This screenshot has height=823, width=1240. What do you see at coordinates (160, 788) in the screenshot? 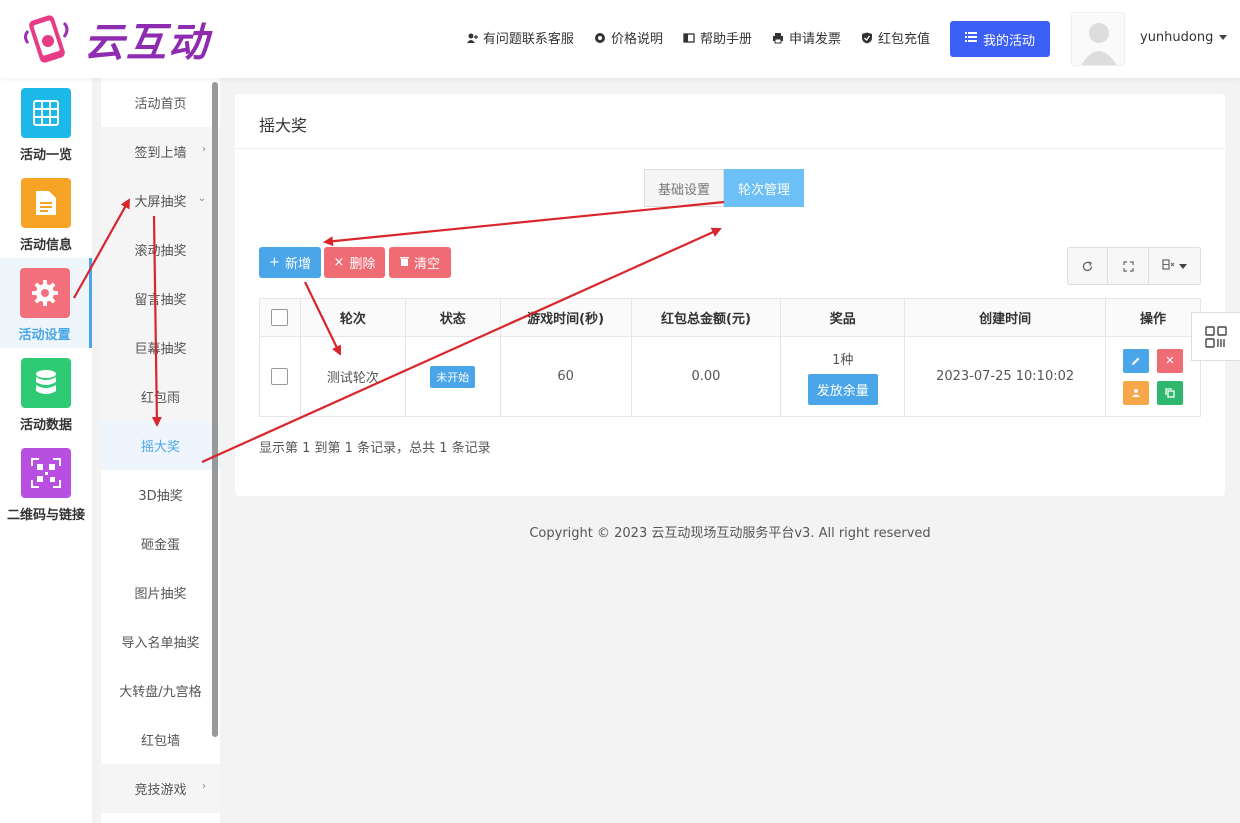
I see `subnav-item-competitive-games: 竞技游戏 ›` at bounding box center [160, 788].